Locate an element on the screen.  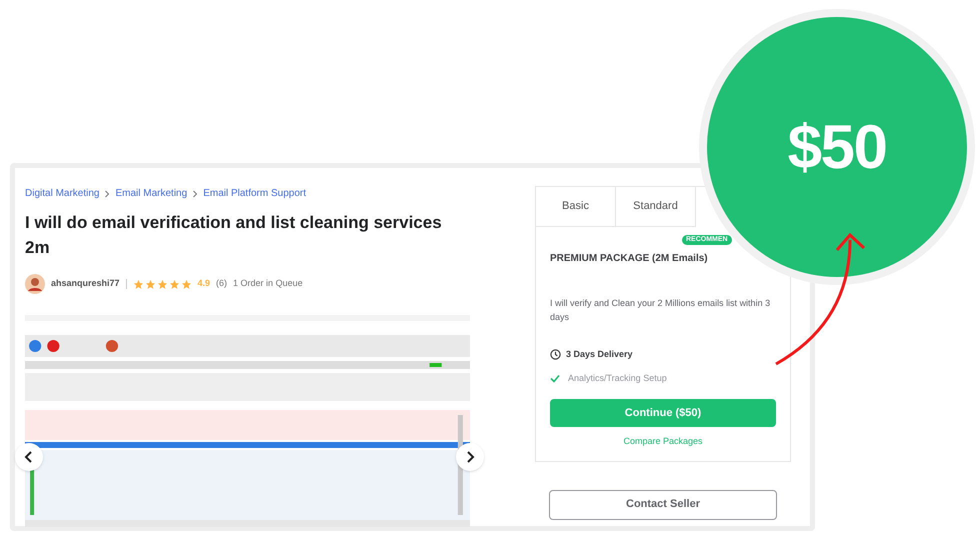
next-button is located at coordinates (470, 457).